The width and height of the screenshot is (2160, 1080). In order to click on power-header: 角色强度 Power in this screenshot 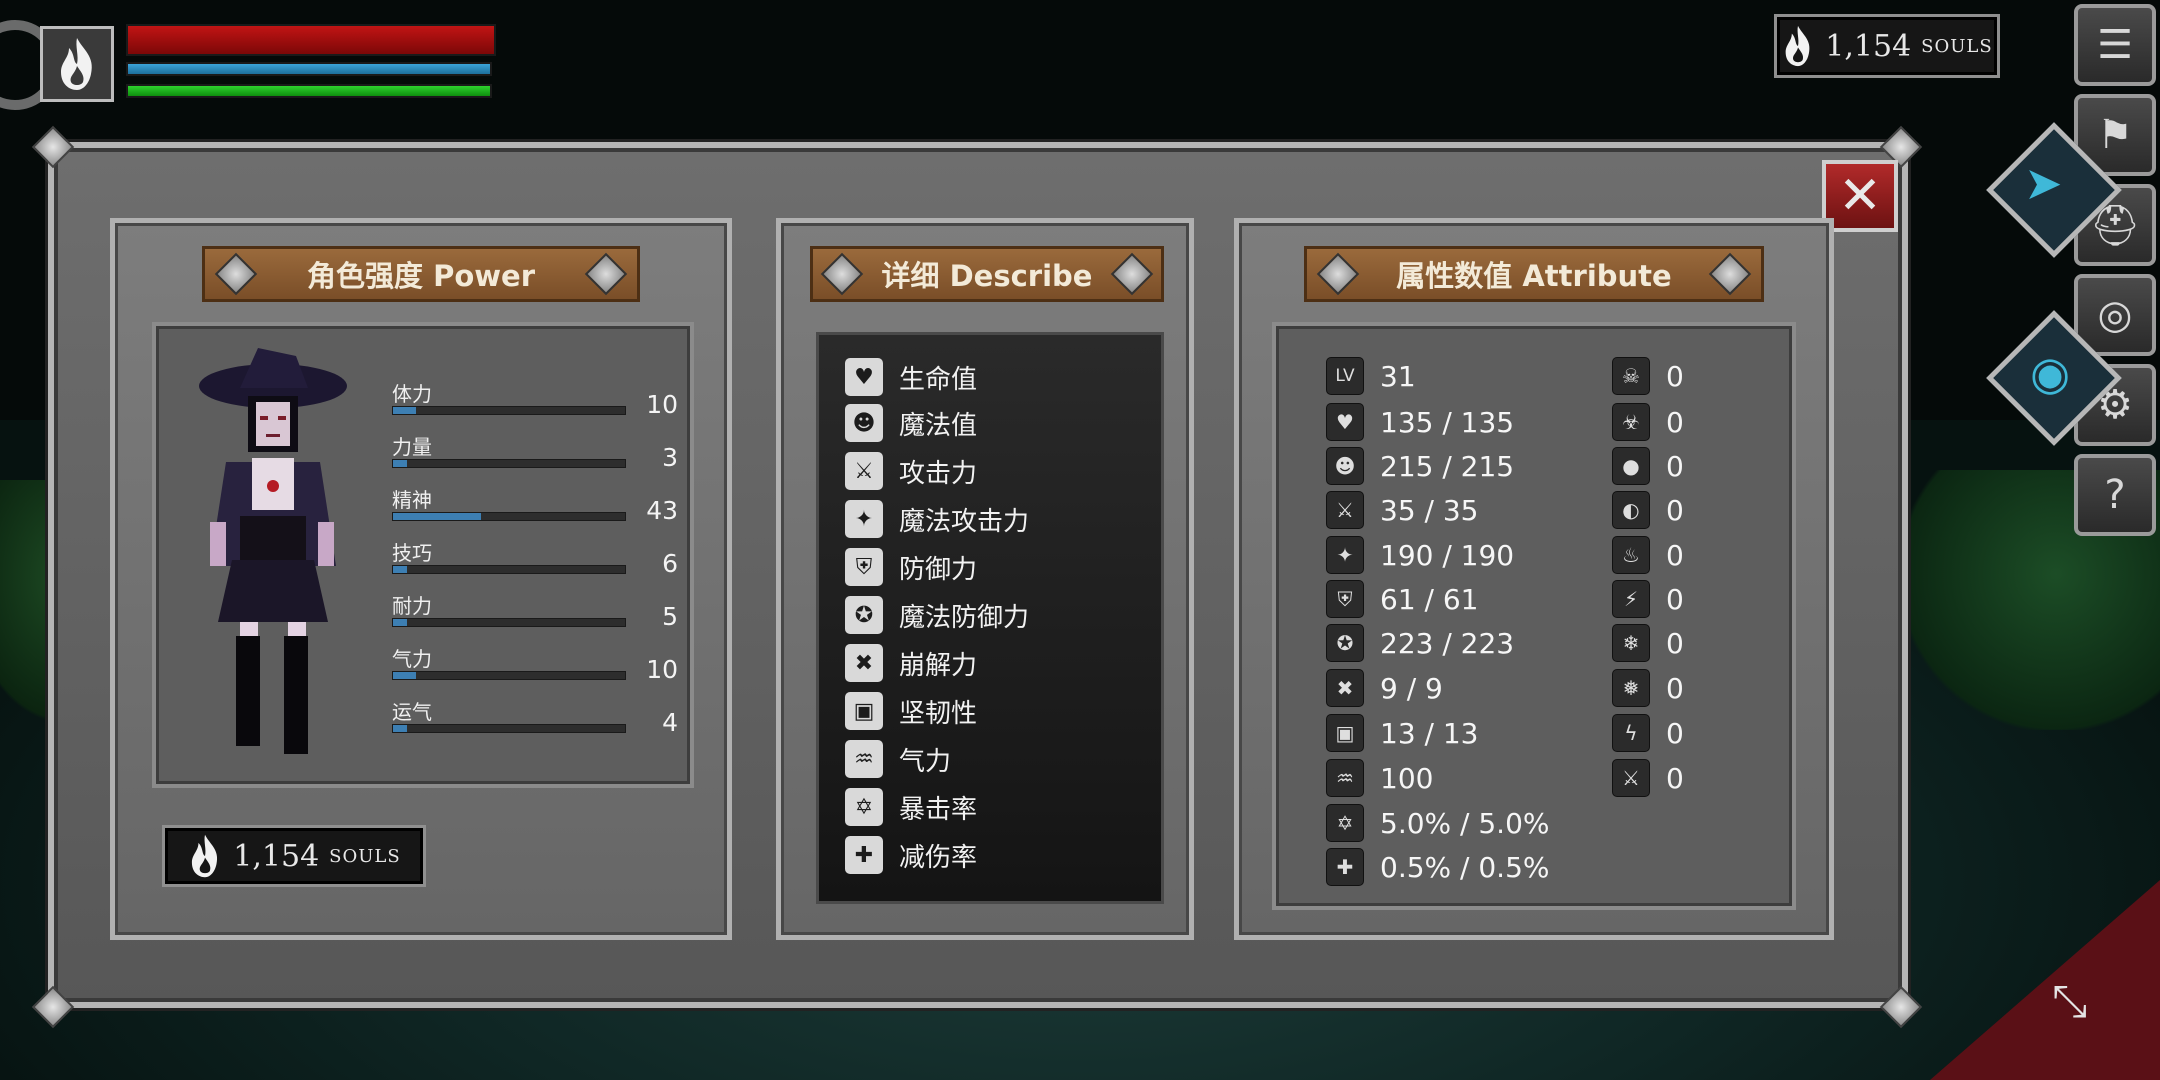, I will do `click(421, 274)`.